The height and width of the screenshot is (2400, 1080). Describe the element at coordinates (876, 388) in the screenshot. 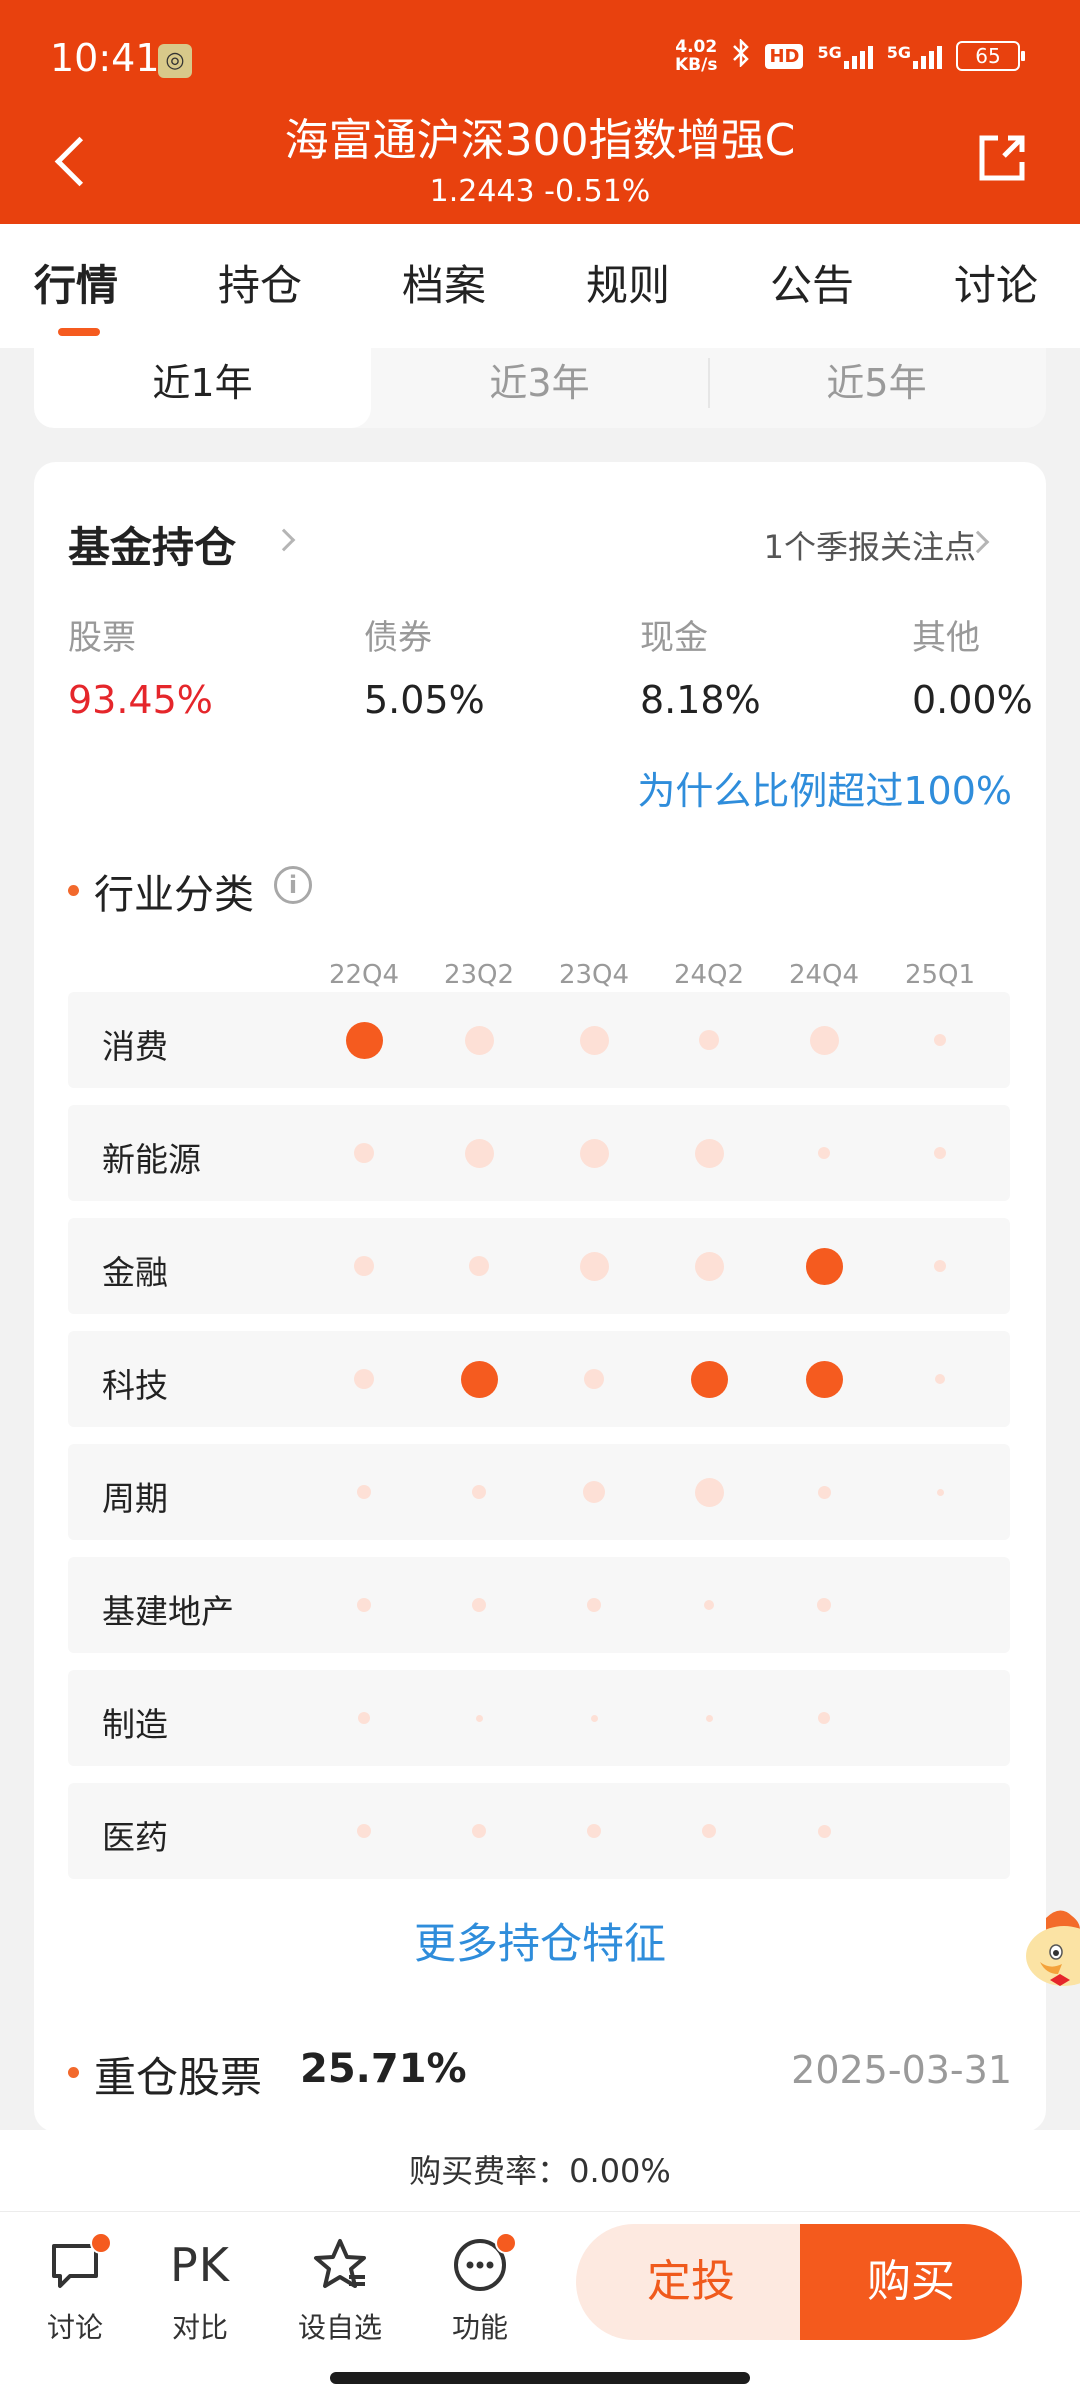

I see `period-5y: 近5年` at that location.